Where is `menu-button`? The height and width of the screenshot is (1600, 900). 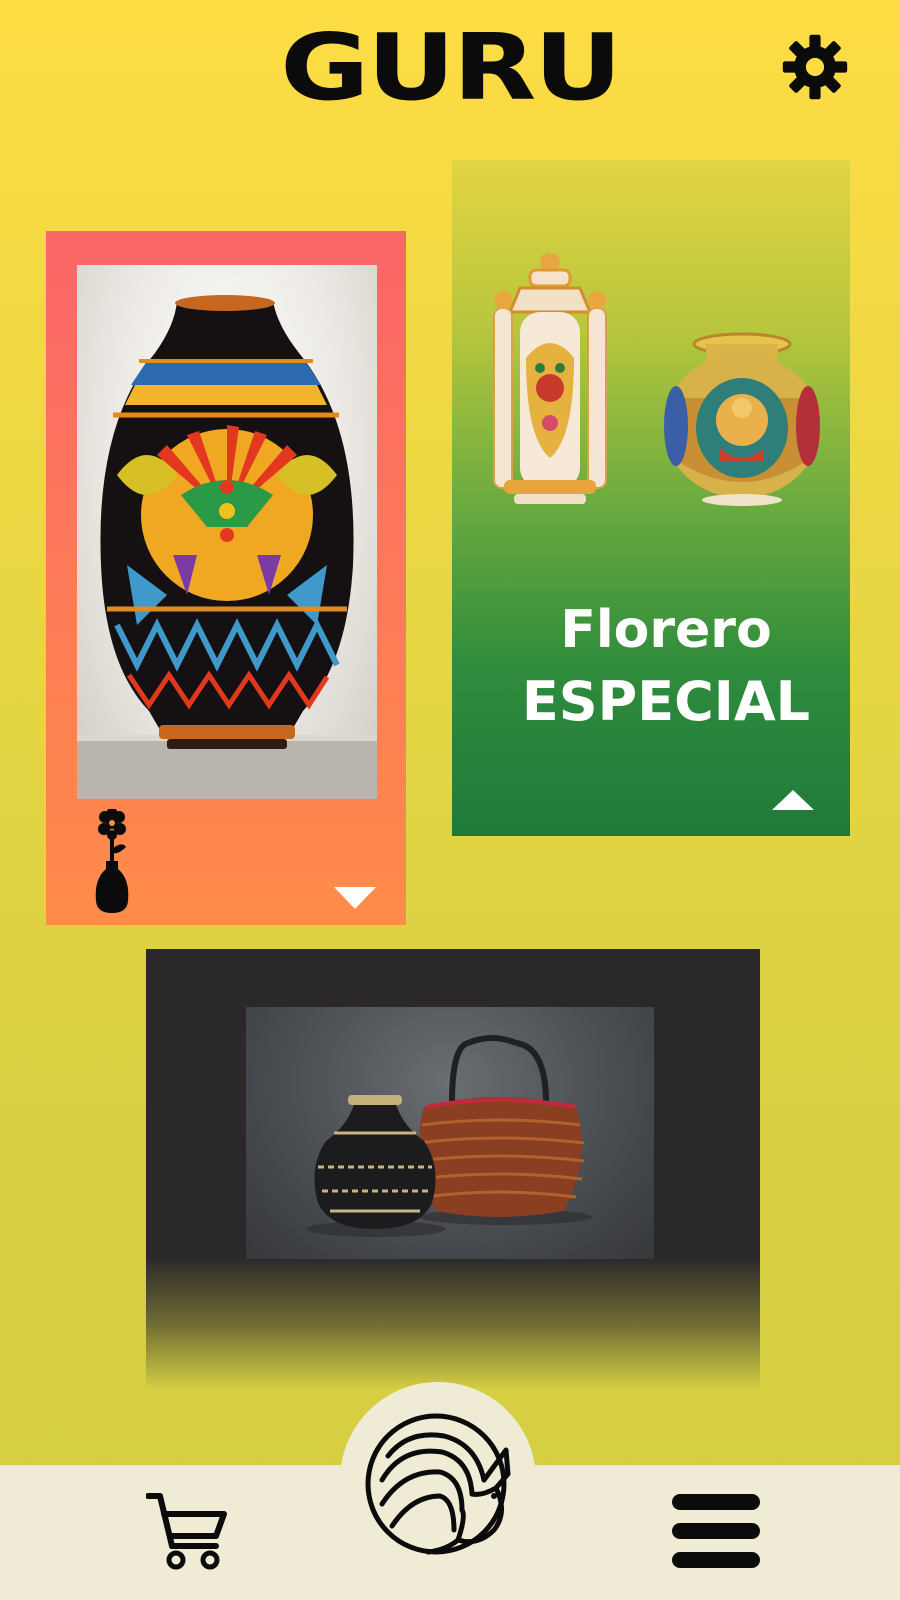 menu-button is located at coordinates (716, 1531).